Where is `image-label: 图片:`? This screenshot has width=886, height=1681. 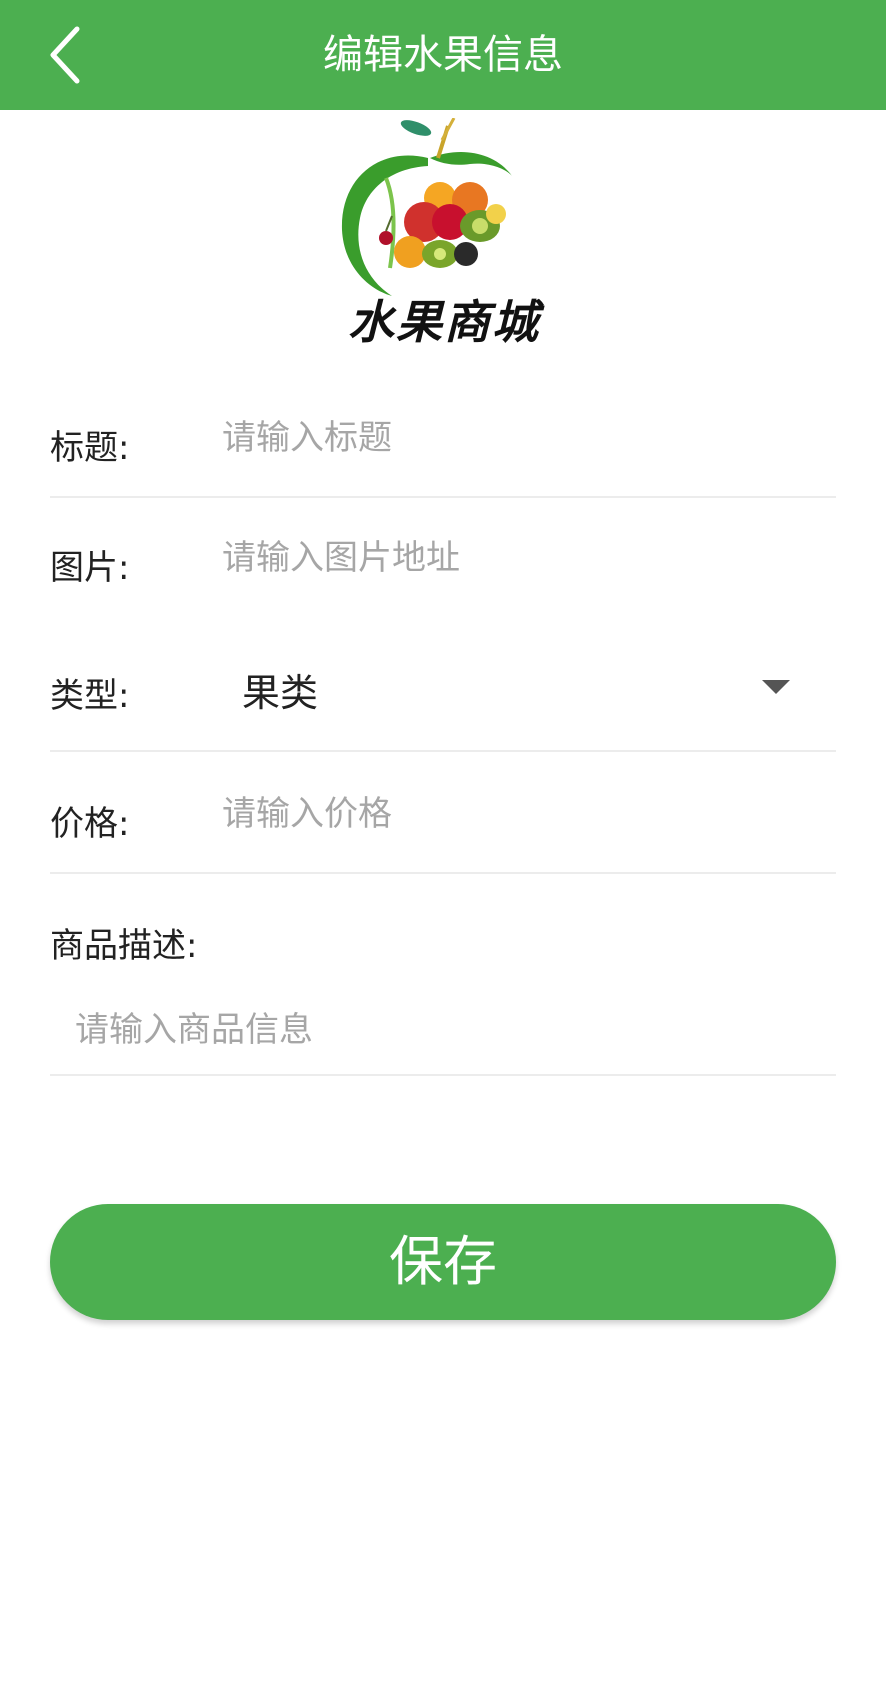
image-label: 图片: is located at coordinates (90, 568).